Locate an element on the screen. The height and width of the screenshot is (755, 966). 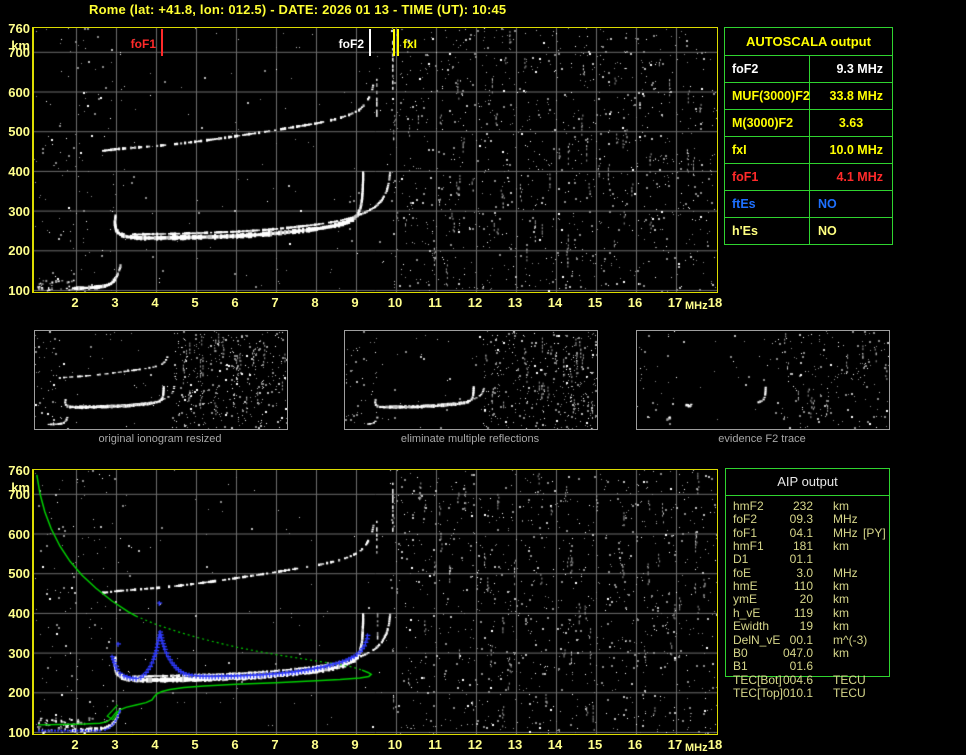
y-axis-tick: 100 is located at coordinates (19, 290).